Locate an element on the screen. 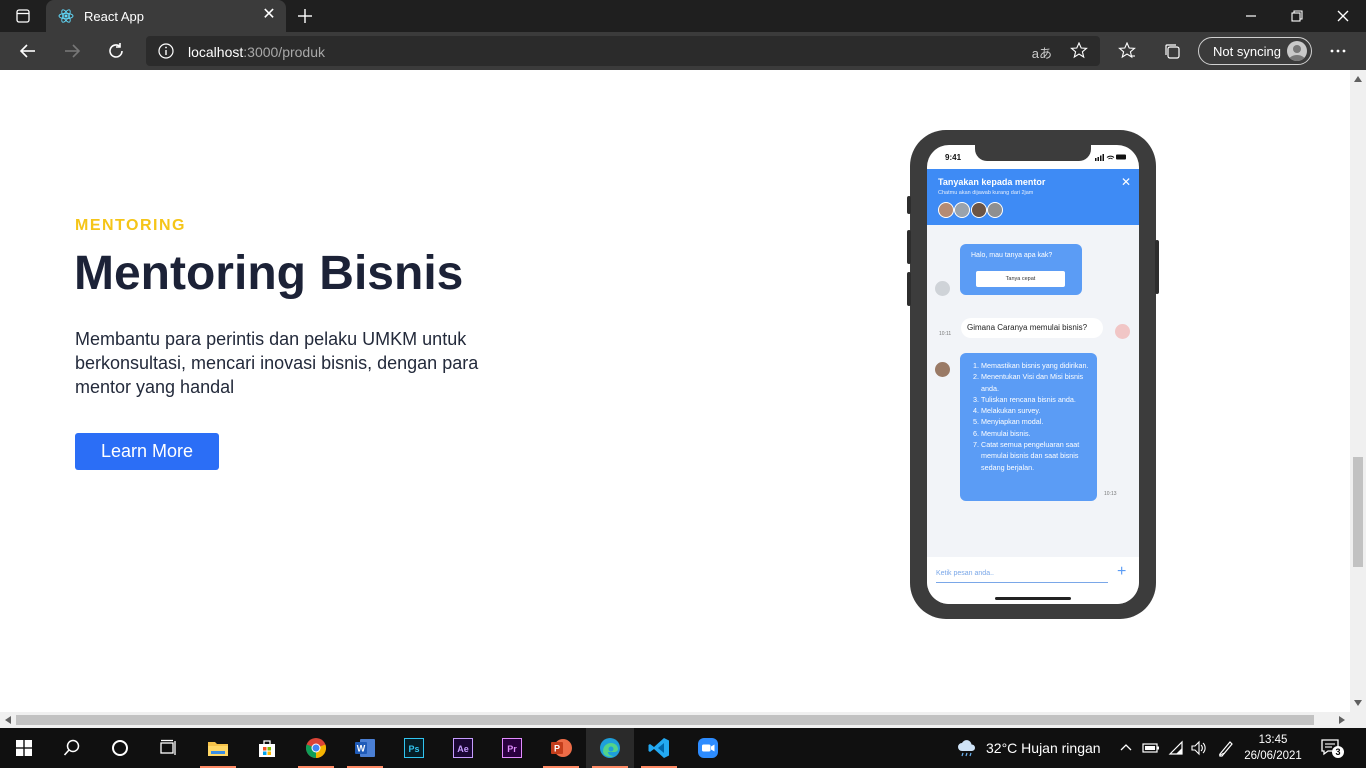 The width and height of the screenshot is (1366, 768). scroll-right-icon is located at coordinates (1342, 720).